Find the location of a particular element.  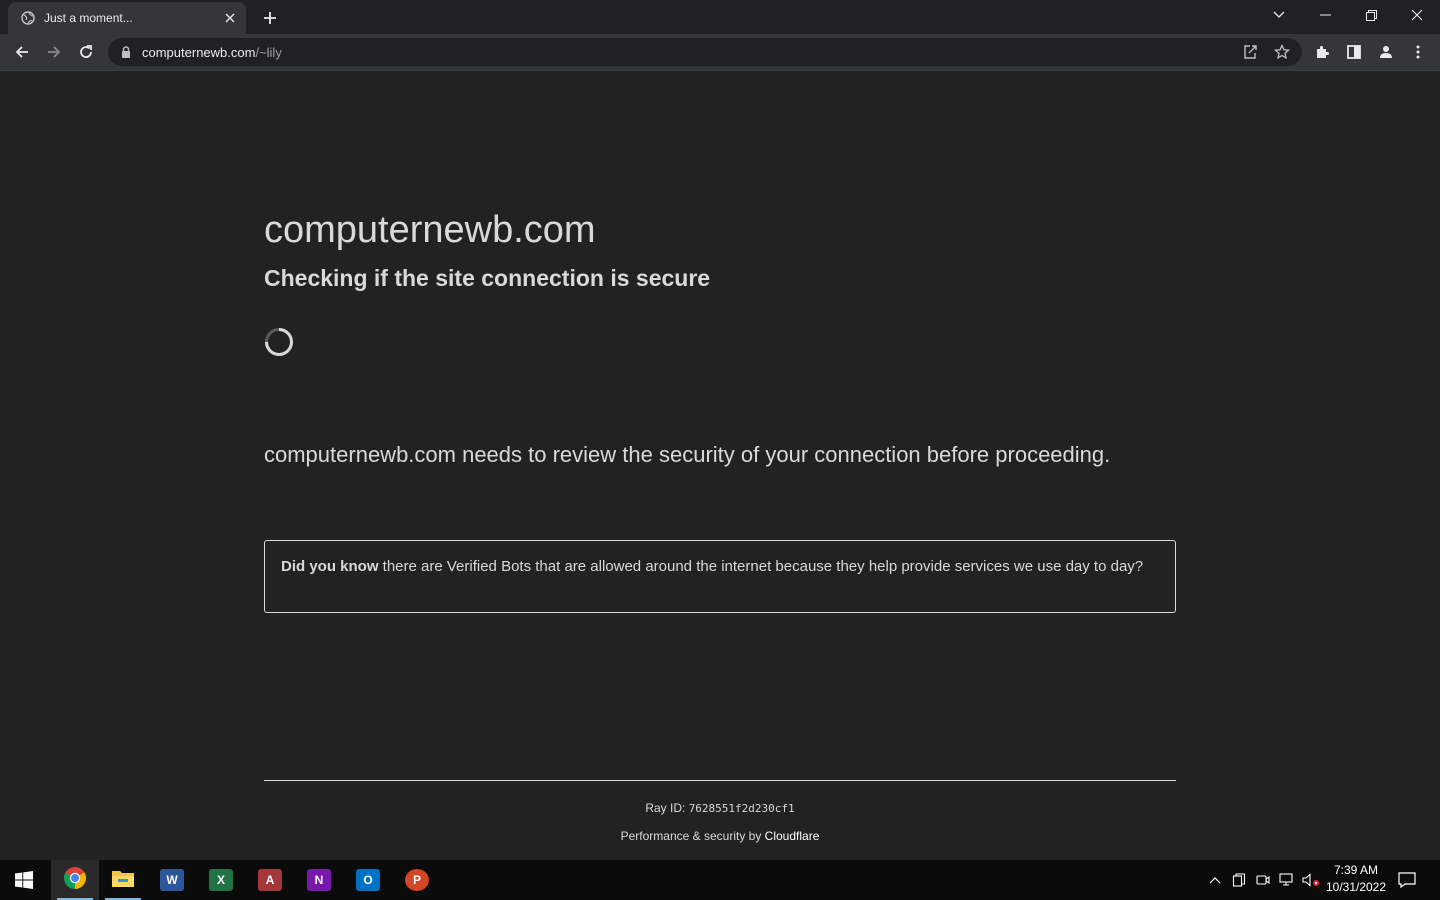

did-you-know-heading: Did you know is located at coordinates (330, 566).